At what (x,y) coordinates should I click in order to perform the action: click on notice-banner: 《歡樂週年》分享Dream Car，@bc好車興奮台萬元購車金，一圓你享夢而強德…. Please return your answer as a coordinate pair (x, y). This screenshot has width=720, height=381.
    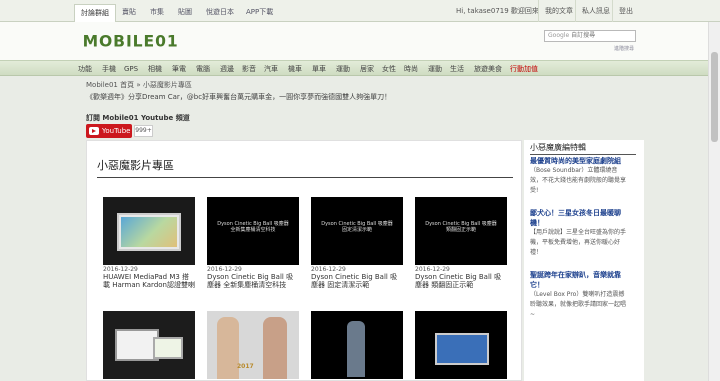
    Looking at the image, I should click on (238, 97).